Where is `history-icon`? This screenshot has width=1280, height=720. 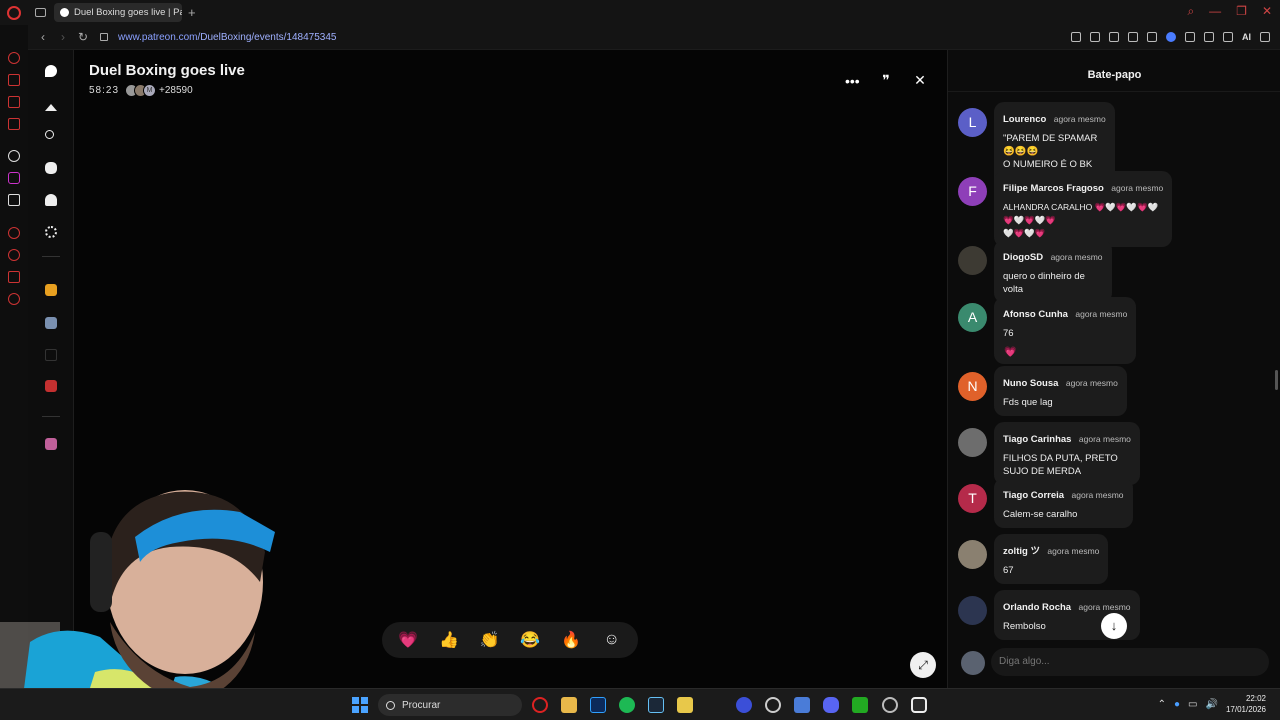 history-icon is located at coordinates (14, 255).